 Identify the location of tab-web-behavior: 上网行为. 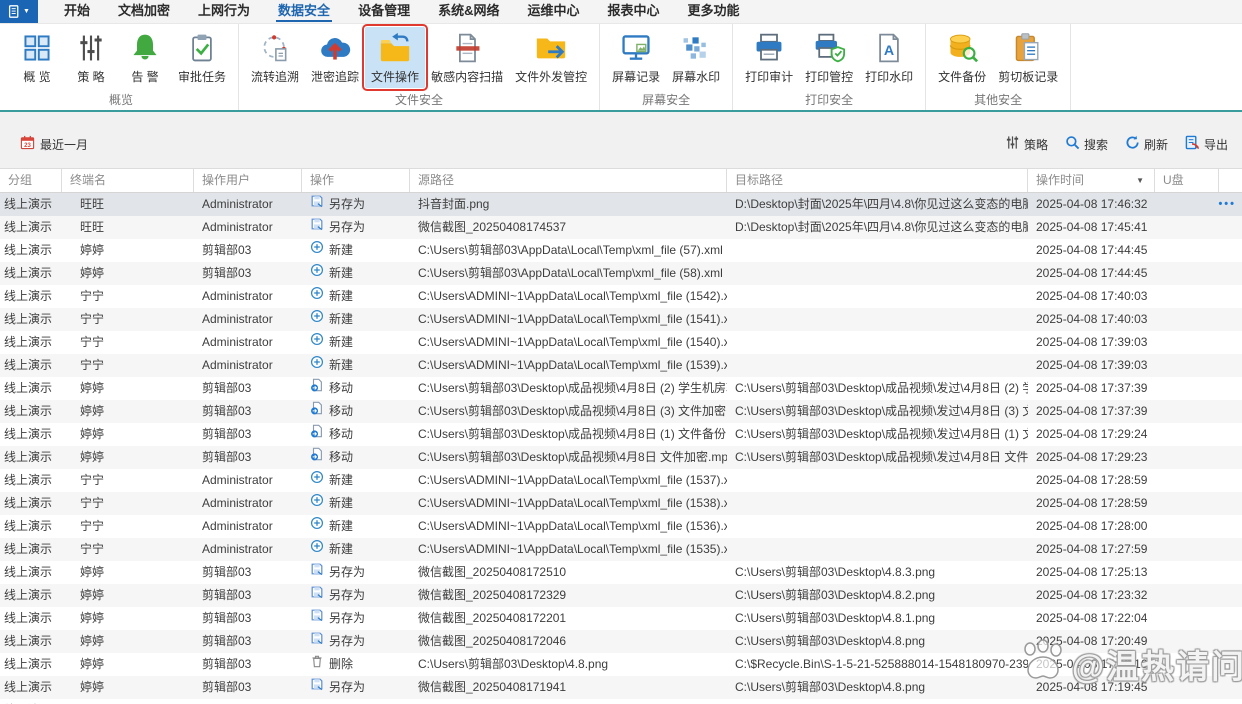
(224, 11).